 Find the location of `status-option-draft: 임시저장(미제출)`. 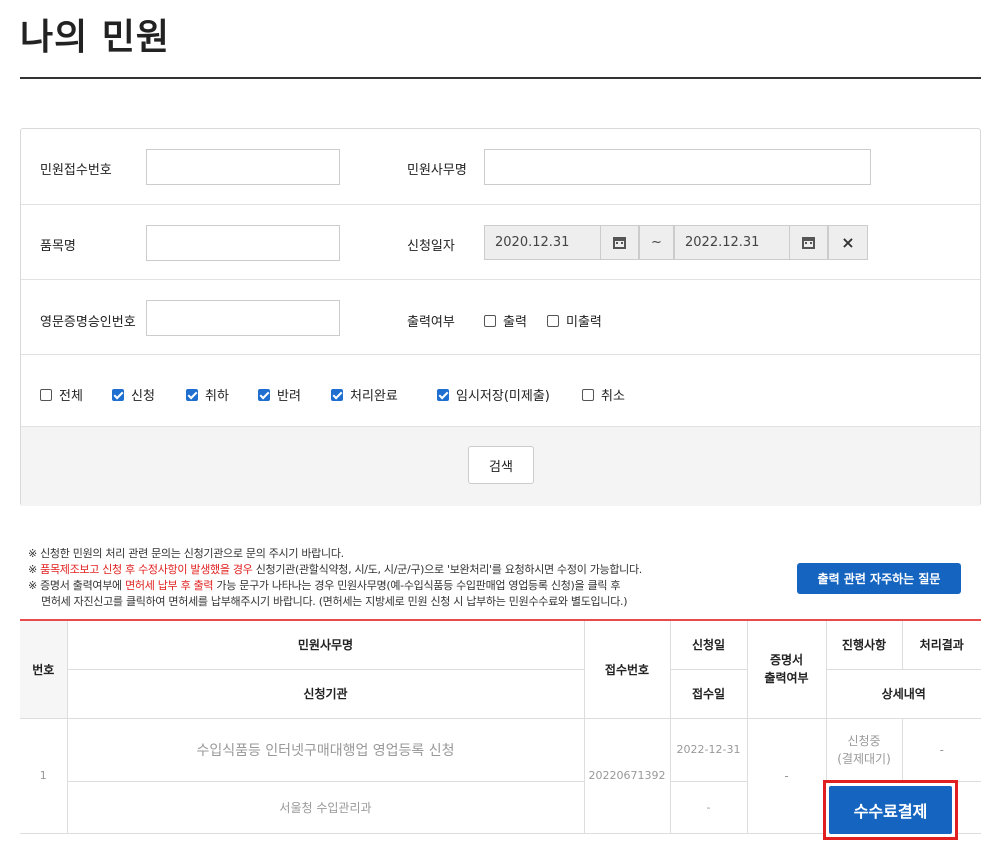

status-option-draft: 임시저장(미제출) is located at coordinates (493, 394).